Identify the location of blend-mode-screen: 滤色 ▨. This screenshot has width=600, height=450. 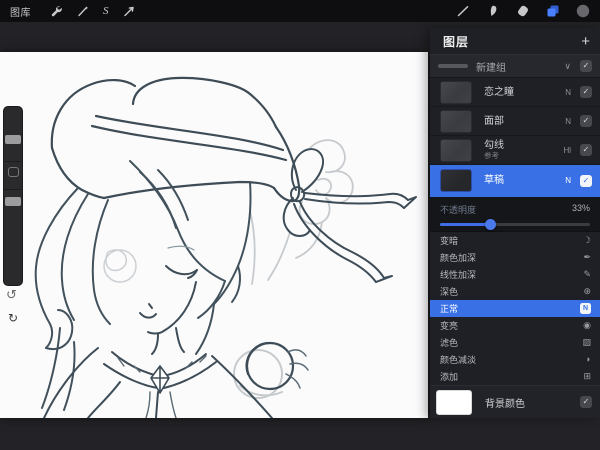
(515, 342).